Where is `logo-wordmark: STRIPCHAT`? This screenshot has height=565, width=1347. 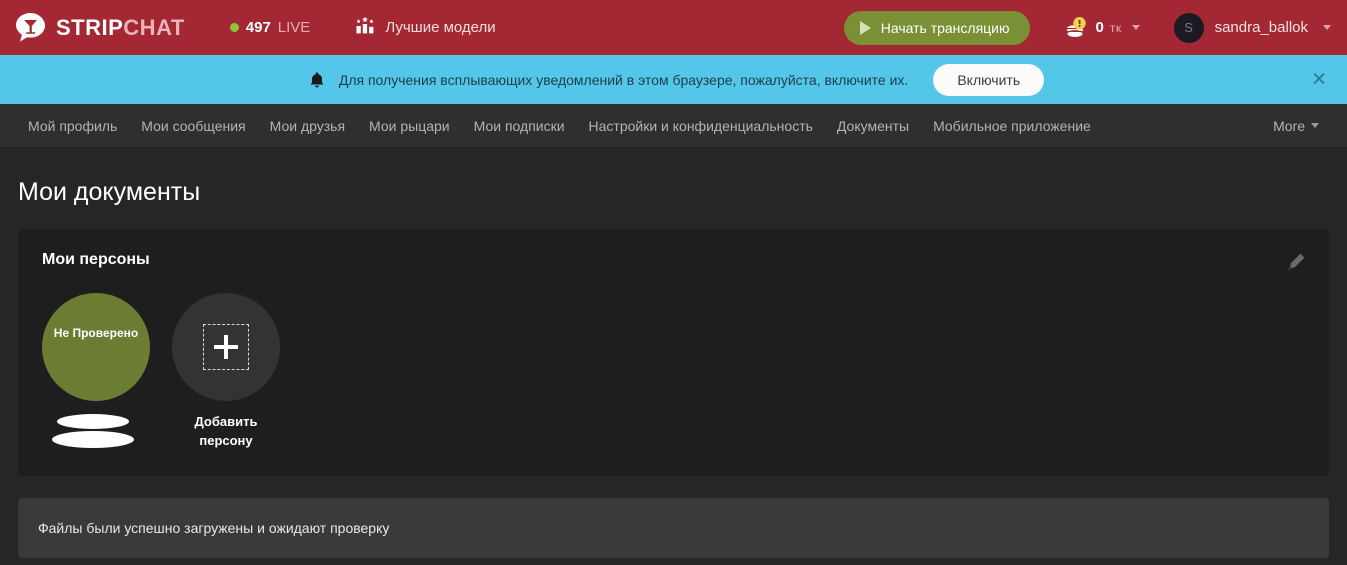
logo-wordmark: STRIPCHAT is located at coordinates (120, 28).